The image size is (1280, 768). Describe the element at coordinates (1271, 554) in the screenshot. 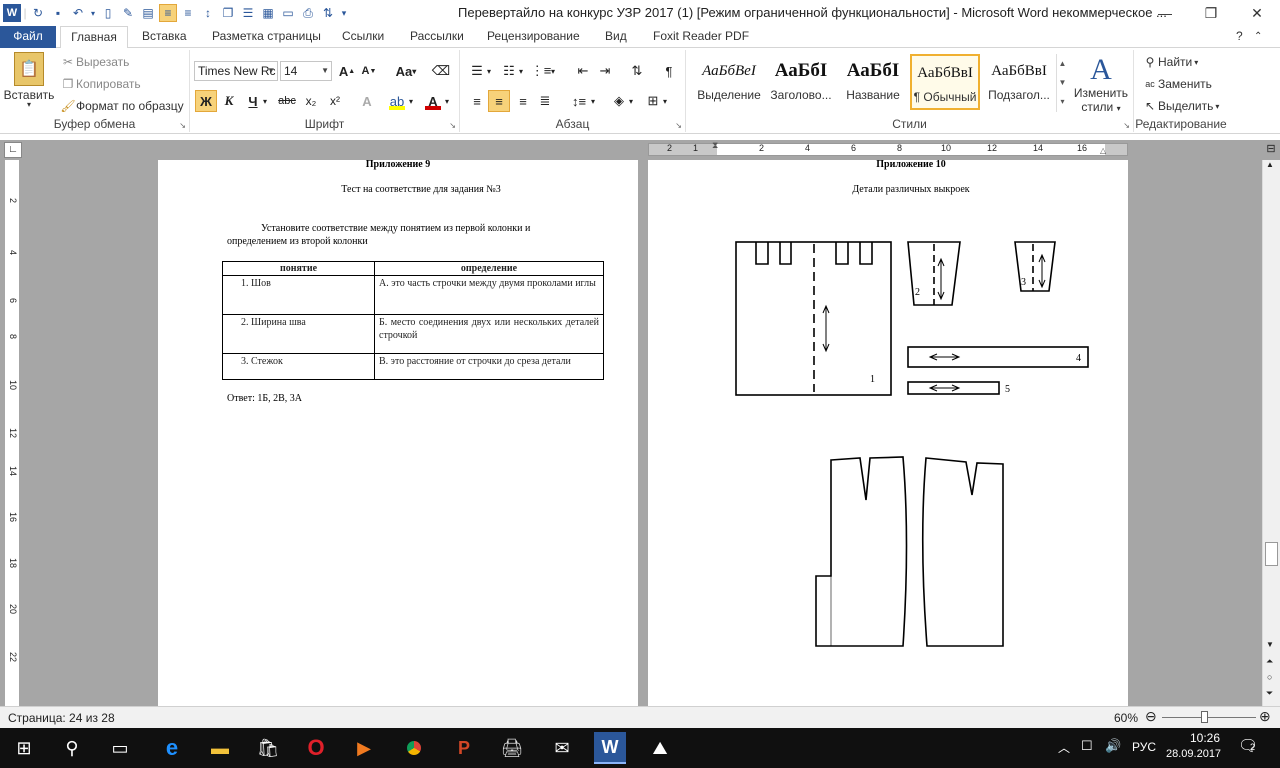

I see `scroll-thumb` at that location.